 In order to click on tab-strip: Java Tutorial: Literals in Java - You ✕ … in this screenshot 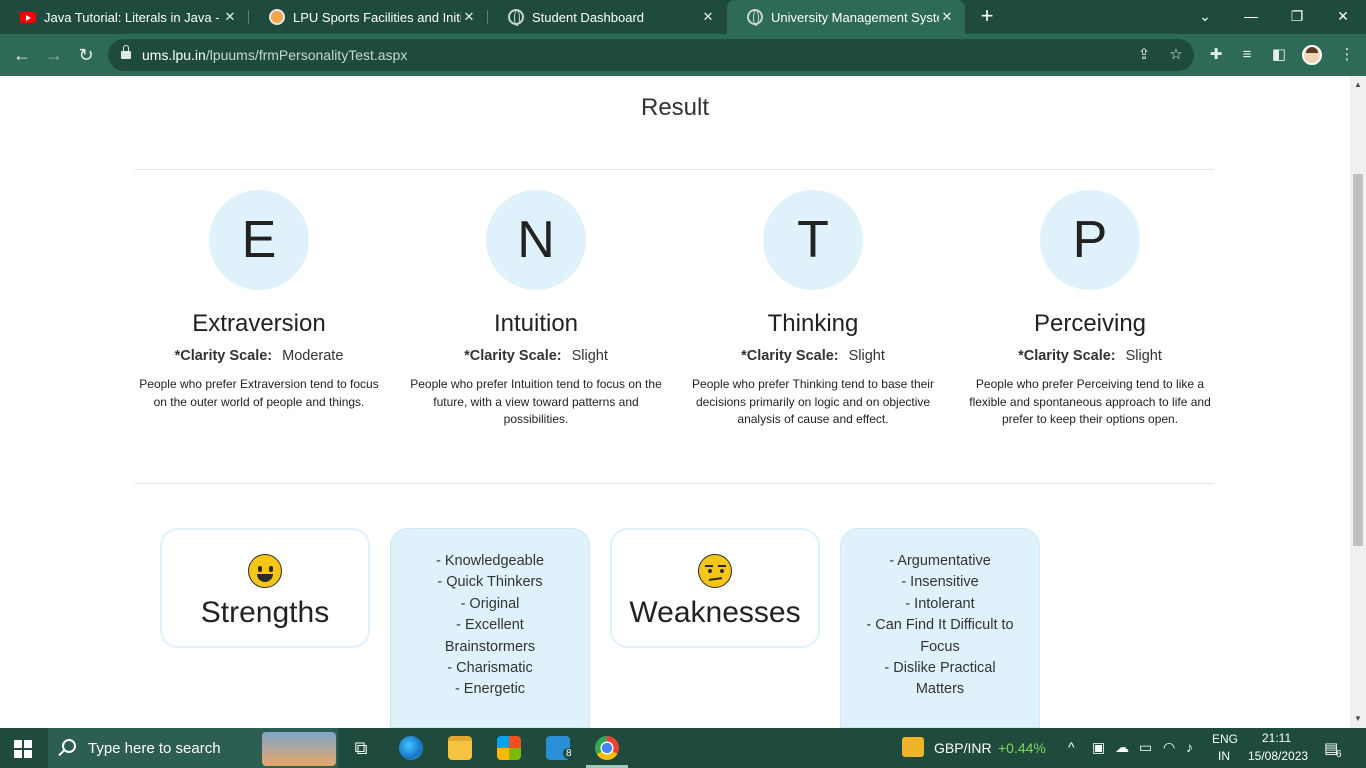, I will do `click(683, 17)`.